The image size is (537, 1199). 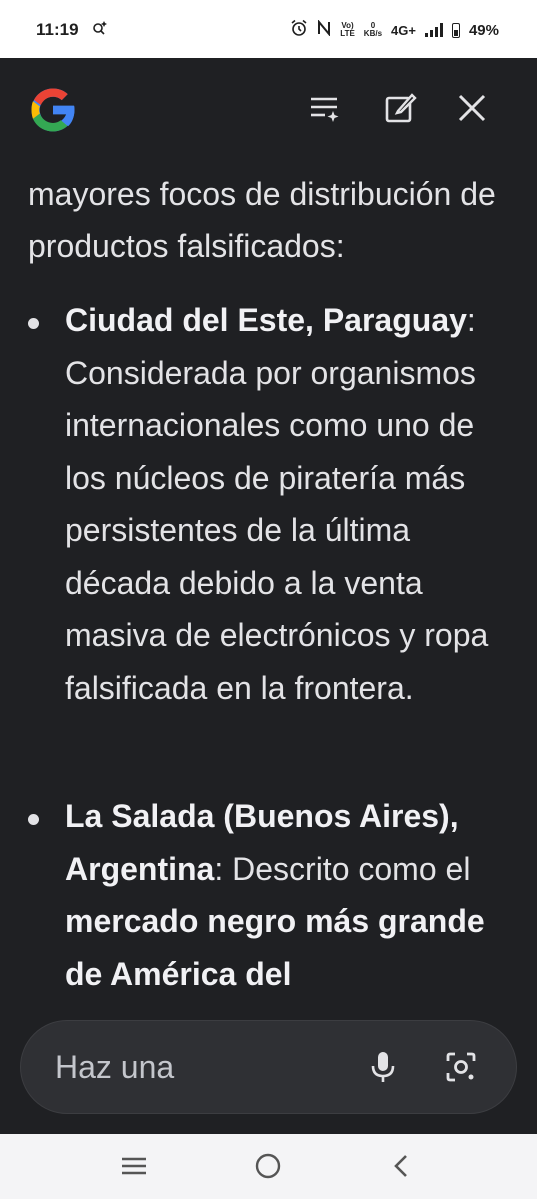 What do you see at coordinates (268, 1067) in the screenshot?
I see `prompt-input: Haz una` at bounding box center [268, 1067].